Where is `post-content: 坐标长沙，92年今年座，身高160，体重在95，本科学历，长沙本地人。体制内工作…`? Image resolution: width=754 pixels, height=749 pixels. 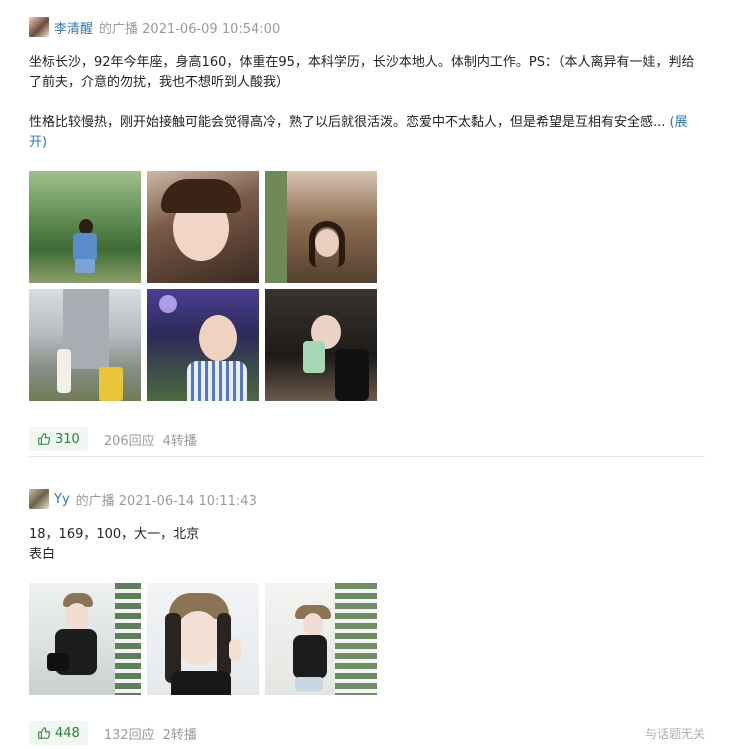 post-content: 坐标长沙，92年今年座，身高160，体重在95，本科学历，长沙本地人。体制内工作… is located at coordinates (367, 103).